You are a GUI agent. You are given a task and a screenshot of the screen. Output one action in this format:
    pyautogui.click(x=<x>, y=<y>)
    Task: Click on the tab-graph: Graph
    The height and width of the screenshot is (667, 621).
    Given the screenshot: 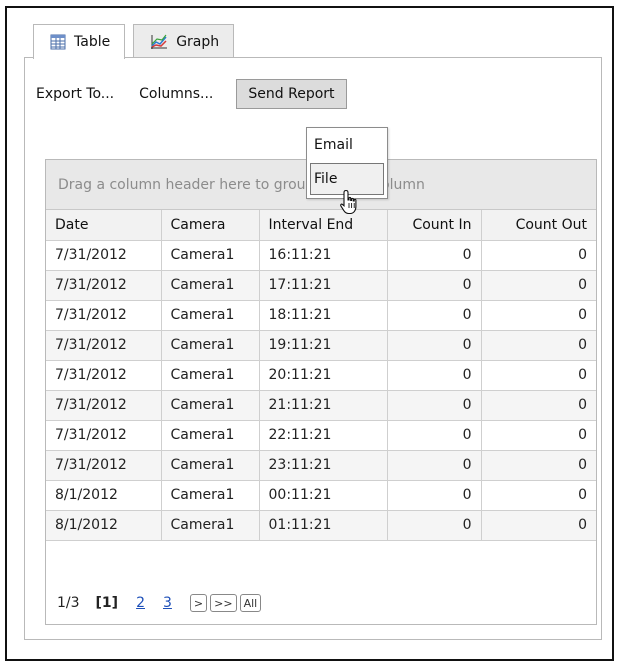 What is the action you would take?
    pyautogui.click(x=184, y=41)
    